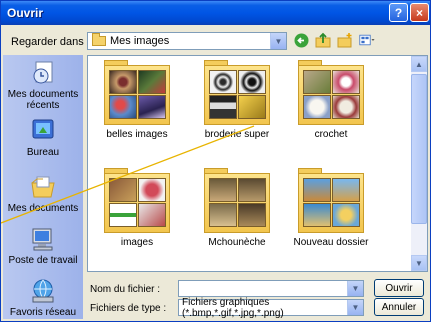 Image resolution: width=431 pixels, height=322 pixels. I want to click on place-my-documents: Mes documents, so click(43, 193).